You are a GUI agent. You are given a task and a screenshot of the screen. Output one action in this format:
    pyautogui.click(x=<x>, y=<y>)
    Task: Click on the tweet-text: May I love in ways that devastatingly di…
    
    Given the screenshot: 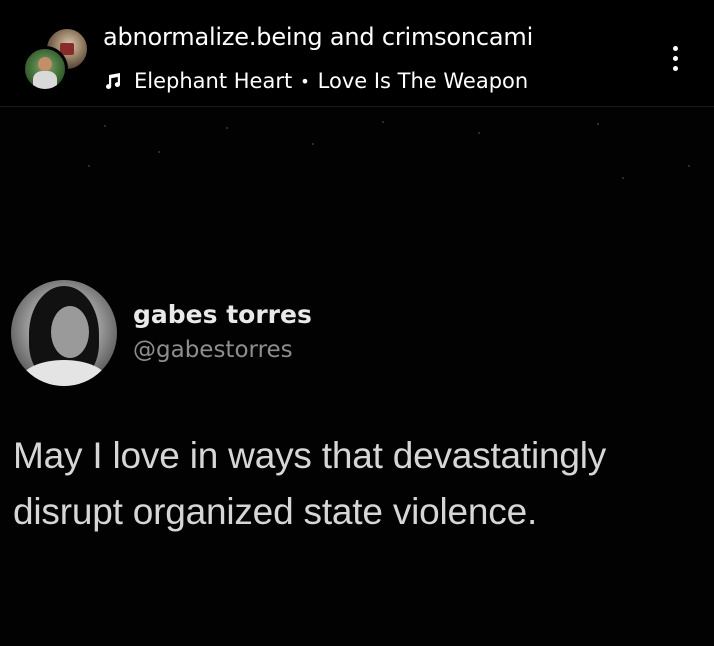 What is the action you would take?
    pyautogui.click(x=310, y=483)
    